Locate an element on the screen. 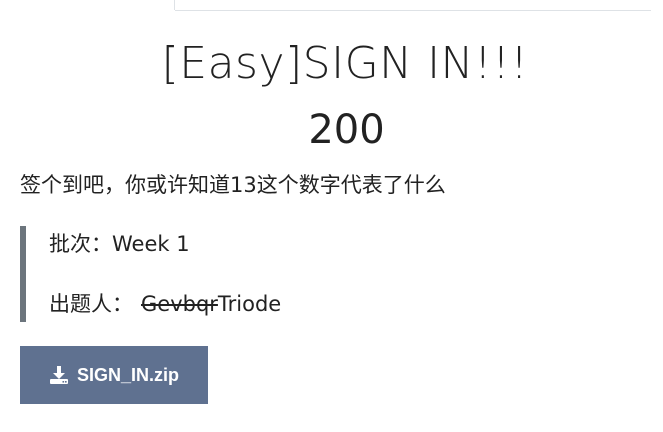  week-label: 批次： is located at coordinates (80, 244).